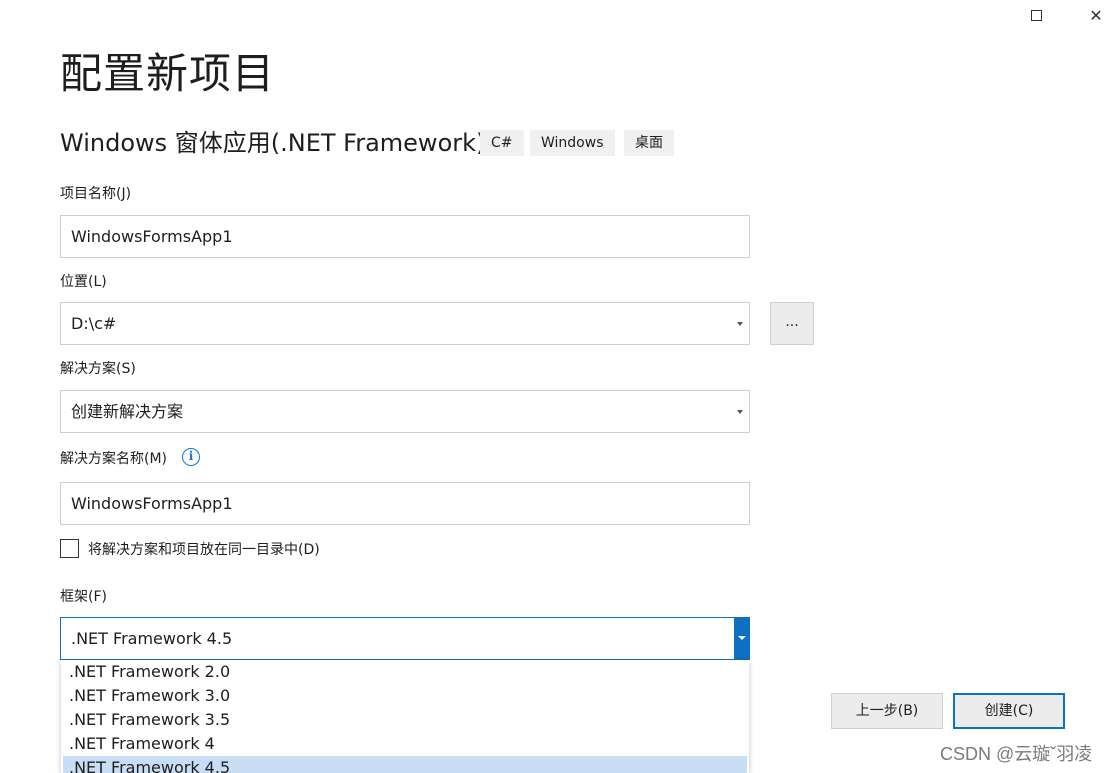 The image size is (1116, 773). What do you see at coordinates (405, 638) in the screenshot?
I see `framework-dropdown: .NET Framework 4.5` at bounding box center [405, 638].